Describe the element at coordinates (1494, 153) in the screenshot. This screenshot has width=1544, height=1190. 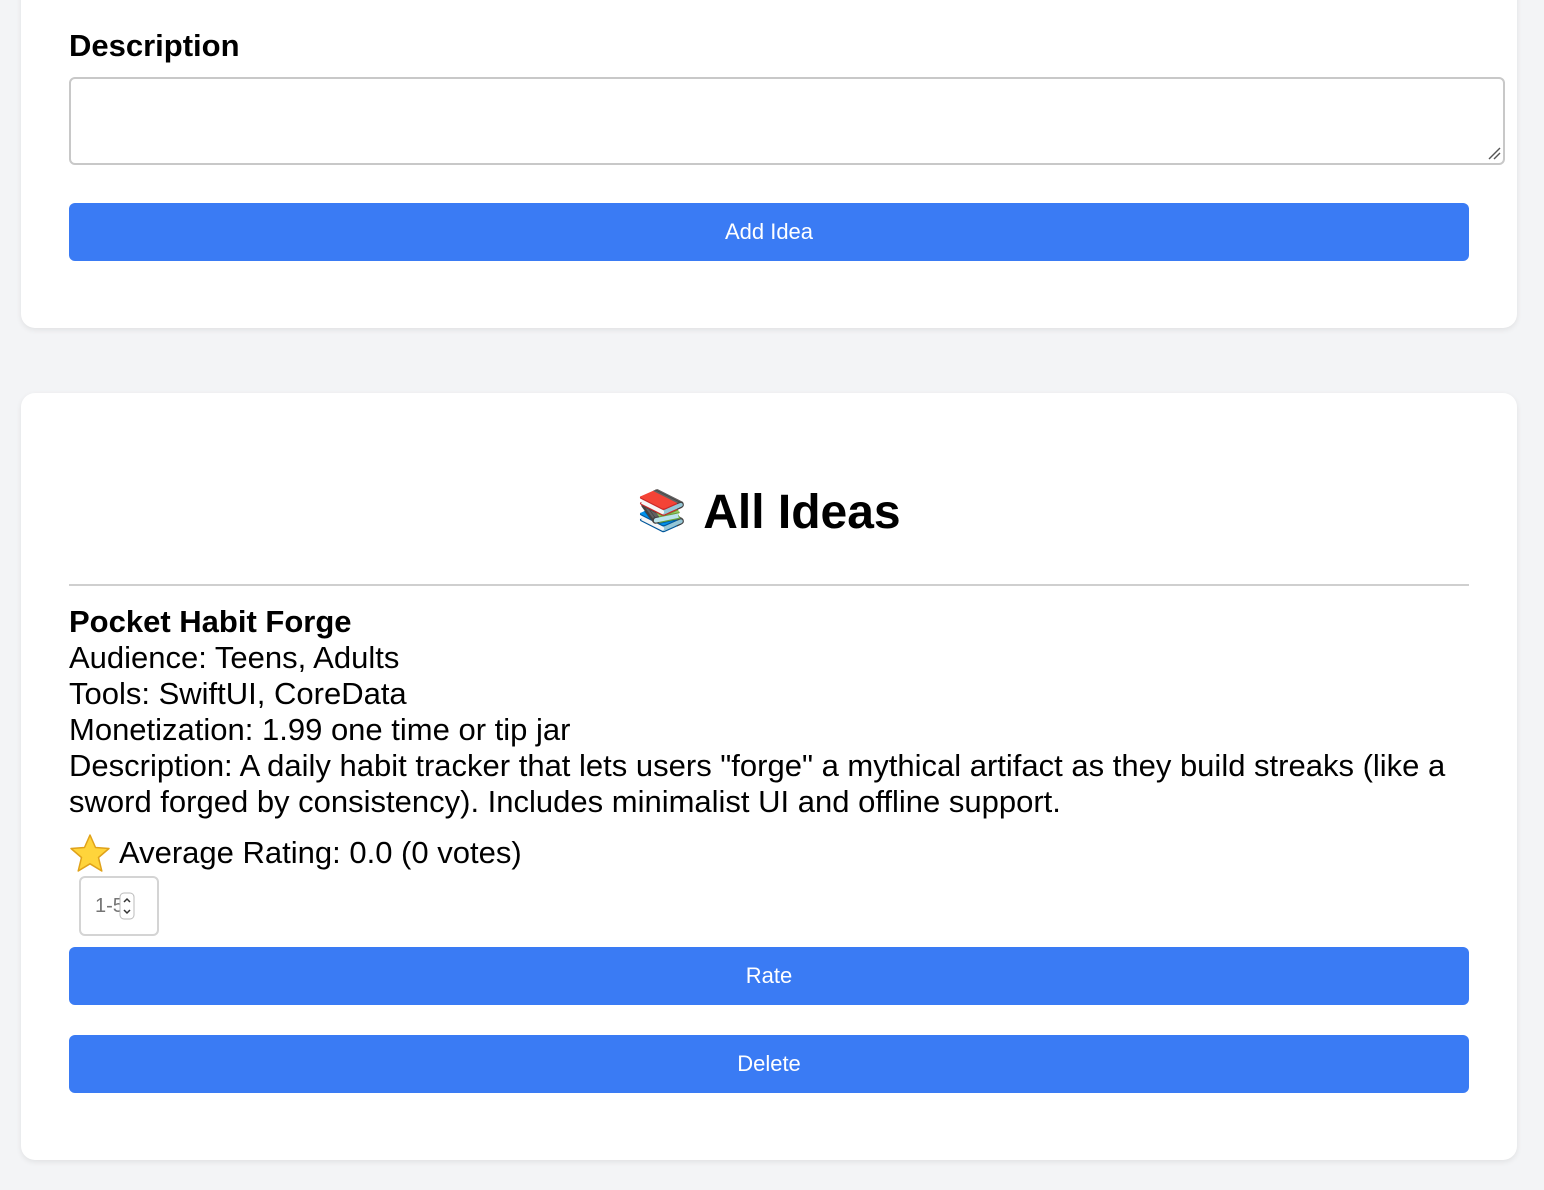
I see `resize-grip-icon` at that location.